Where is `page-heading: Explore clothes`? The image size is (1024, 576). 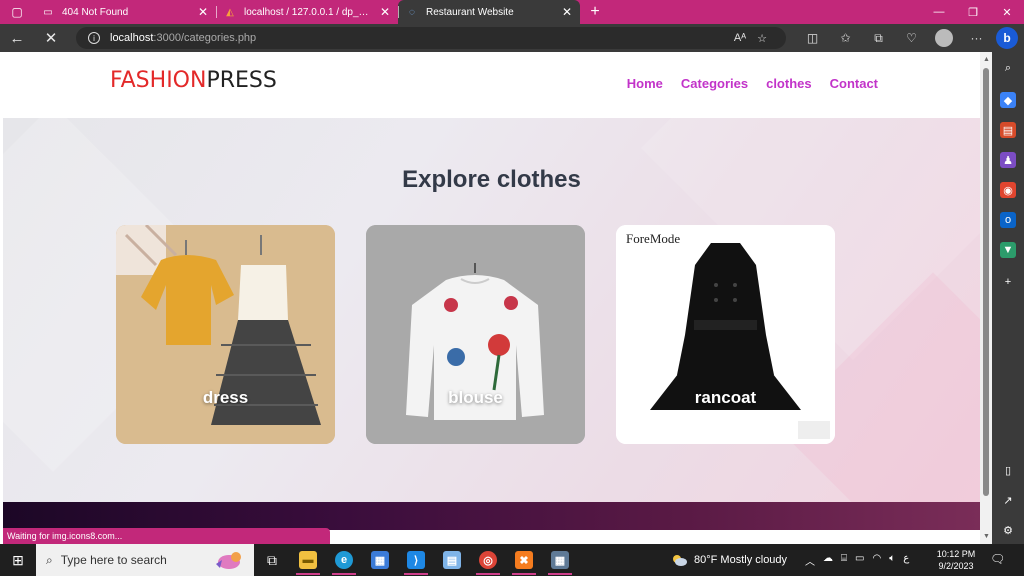
page-heading: Explore clothes is located at coordinates (491, 179).